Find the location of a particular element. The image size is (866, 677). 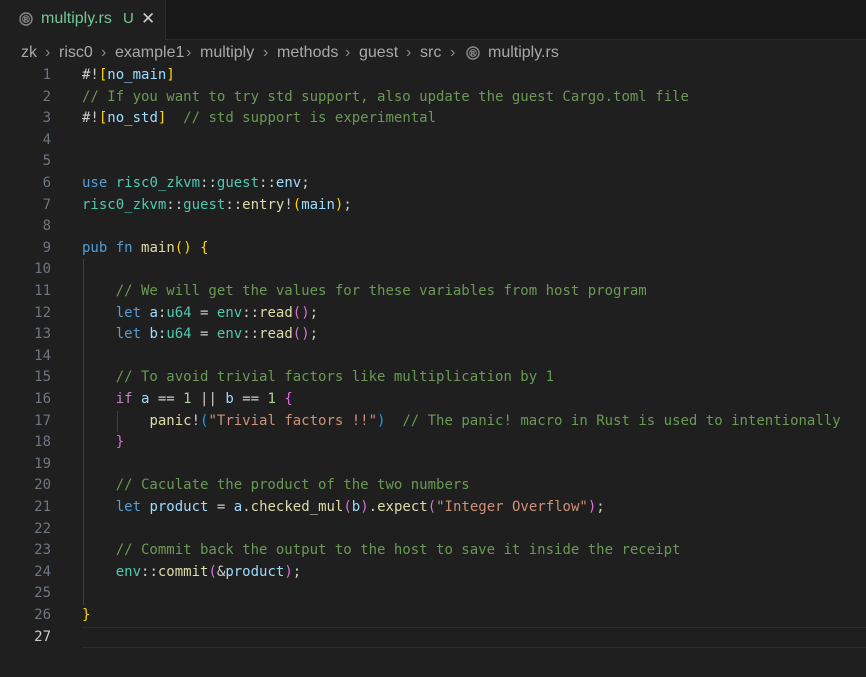

code-line: 9 pub fn main() { is located at coordinates (433, 248).